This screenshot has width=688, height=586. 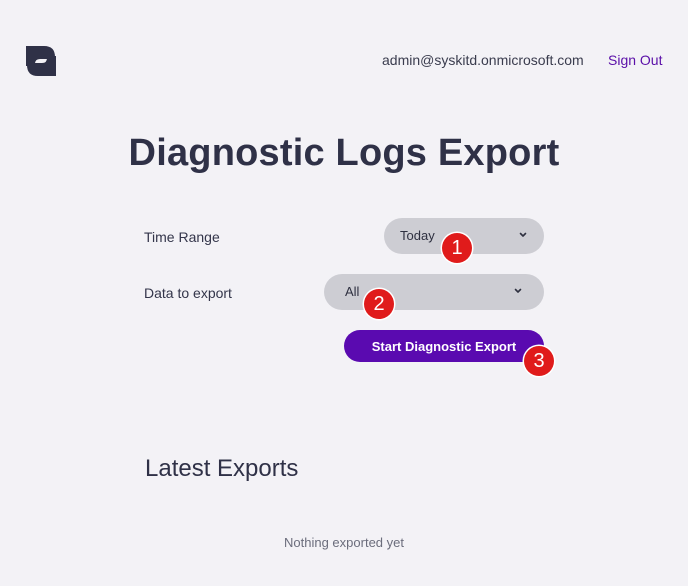 I want to click on page-title: Diagnostic Logs Export, so click(x=344, y=153).